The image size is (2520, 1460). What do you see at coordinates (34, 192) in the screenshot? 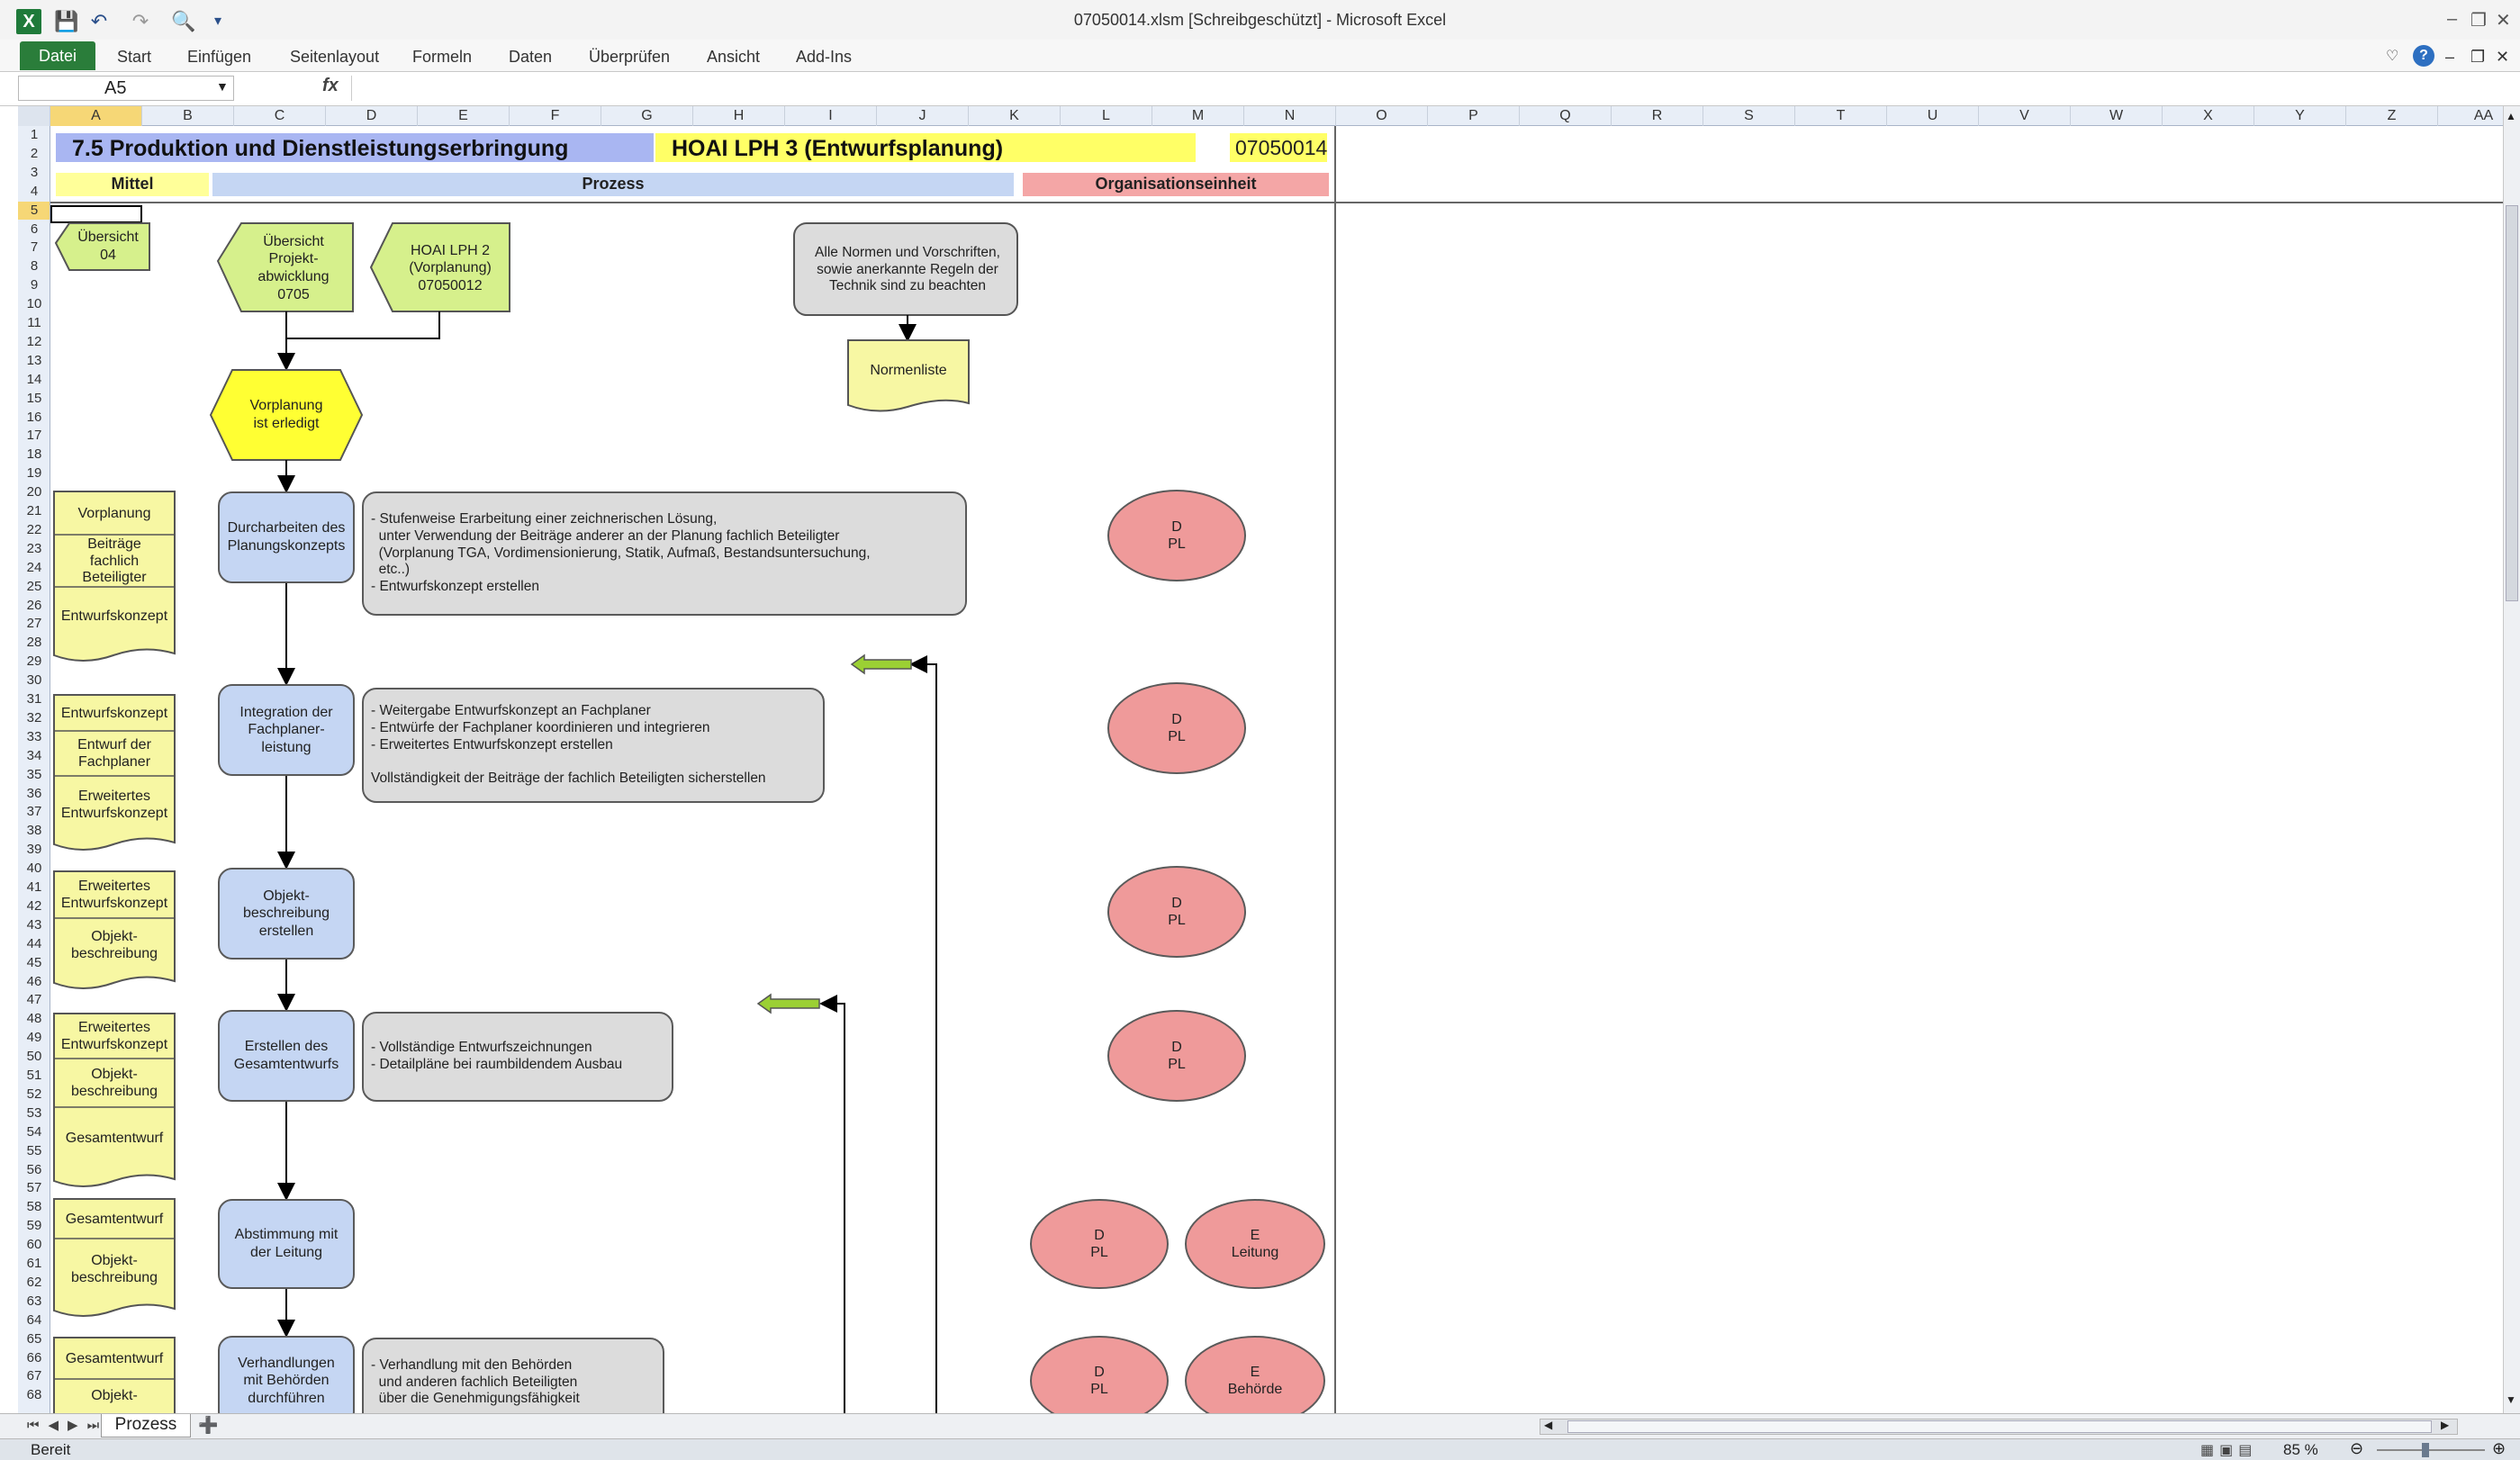
I see `row-header: 4` at bounding box center [34, 192].